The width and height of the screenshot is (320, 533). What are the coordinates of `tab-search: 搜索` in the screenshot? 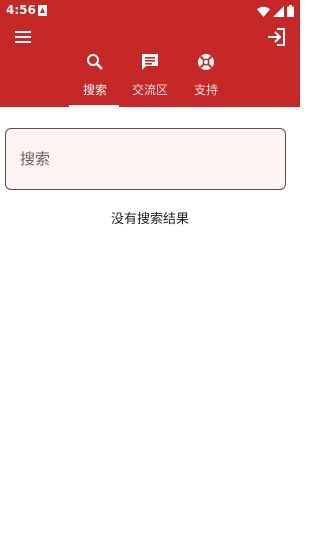 It's located at (95, 78).